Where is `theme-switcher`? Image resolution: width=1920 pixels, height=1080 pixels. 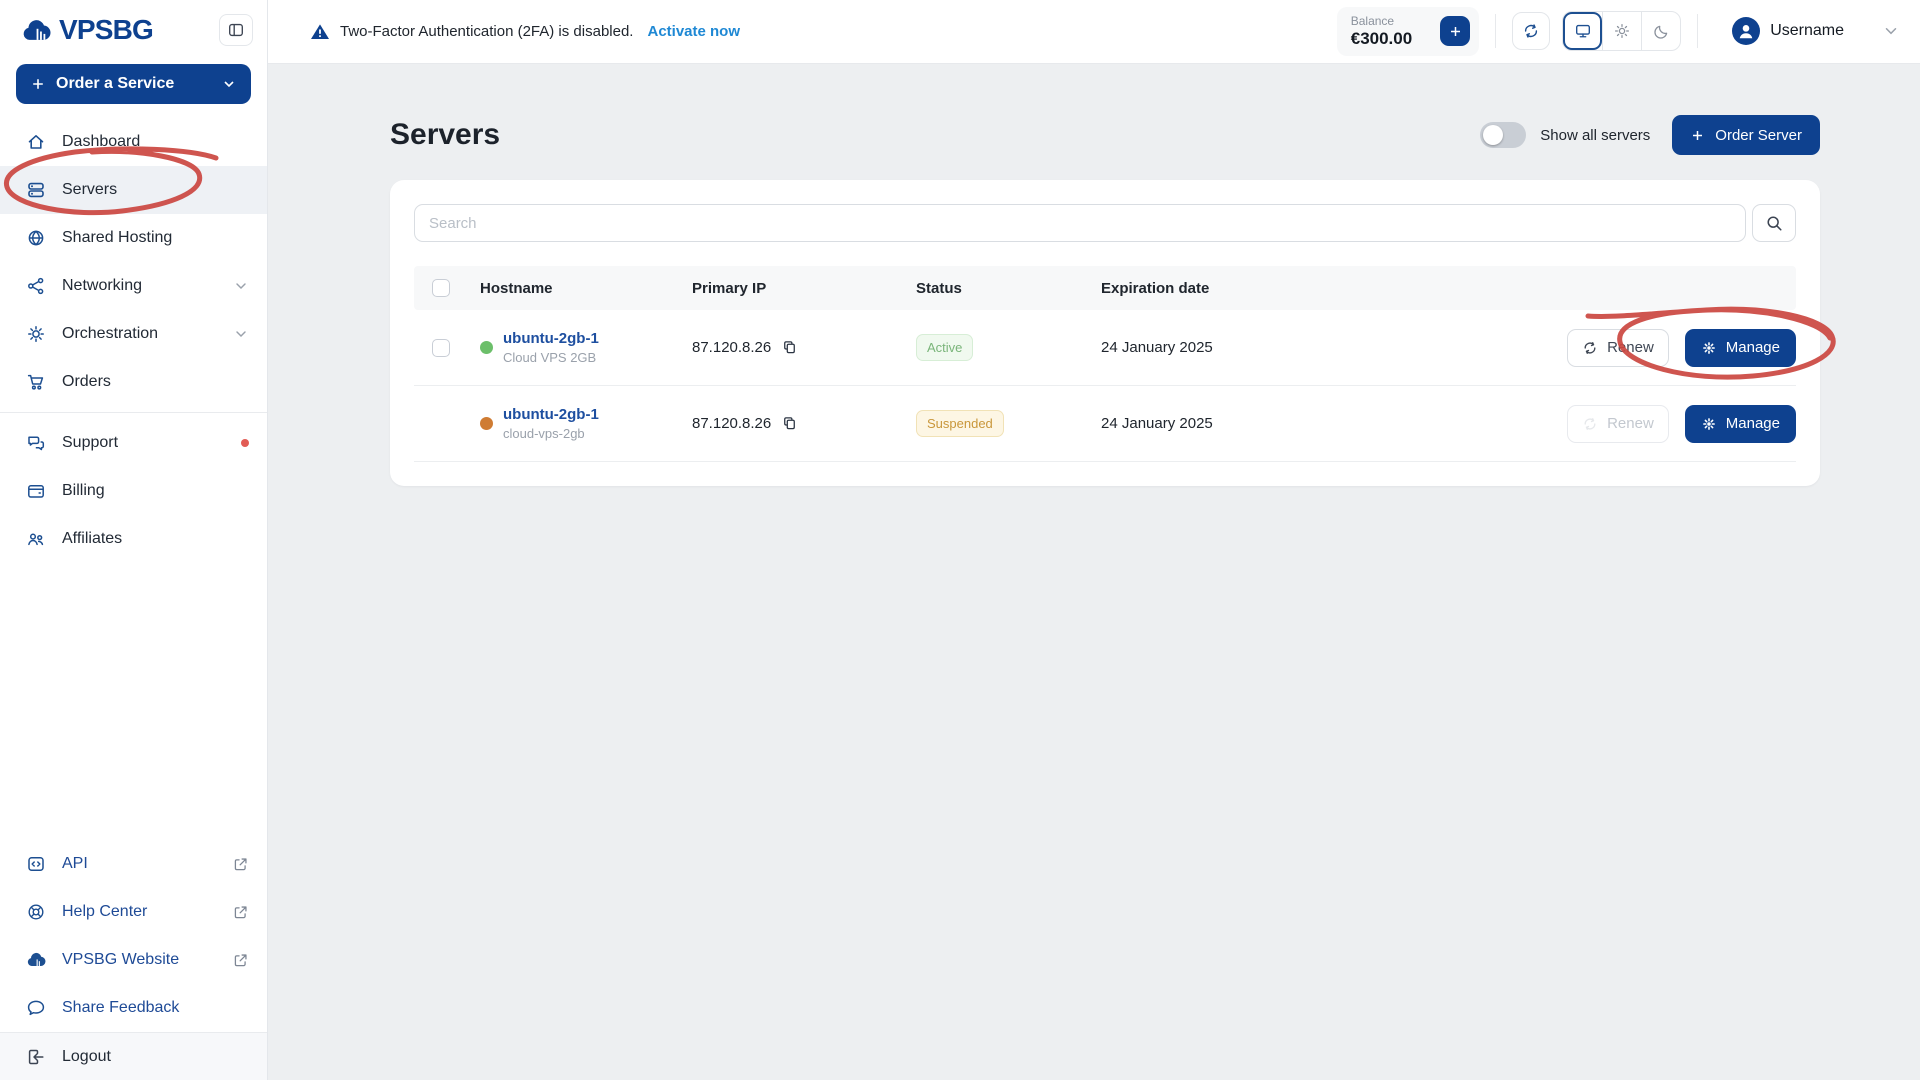 theme-switcher is located at coordinates (1622, 31).